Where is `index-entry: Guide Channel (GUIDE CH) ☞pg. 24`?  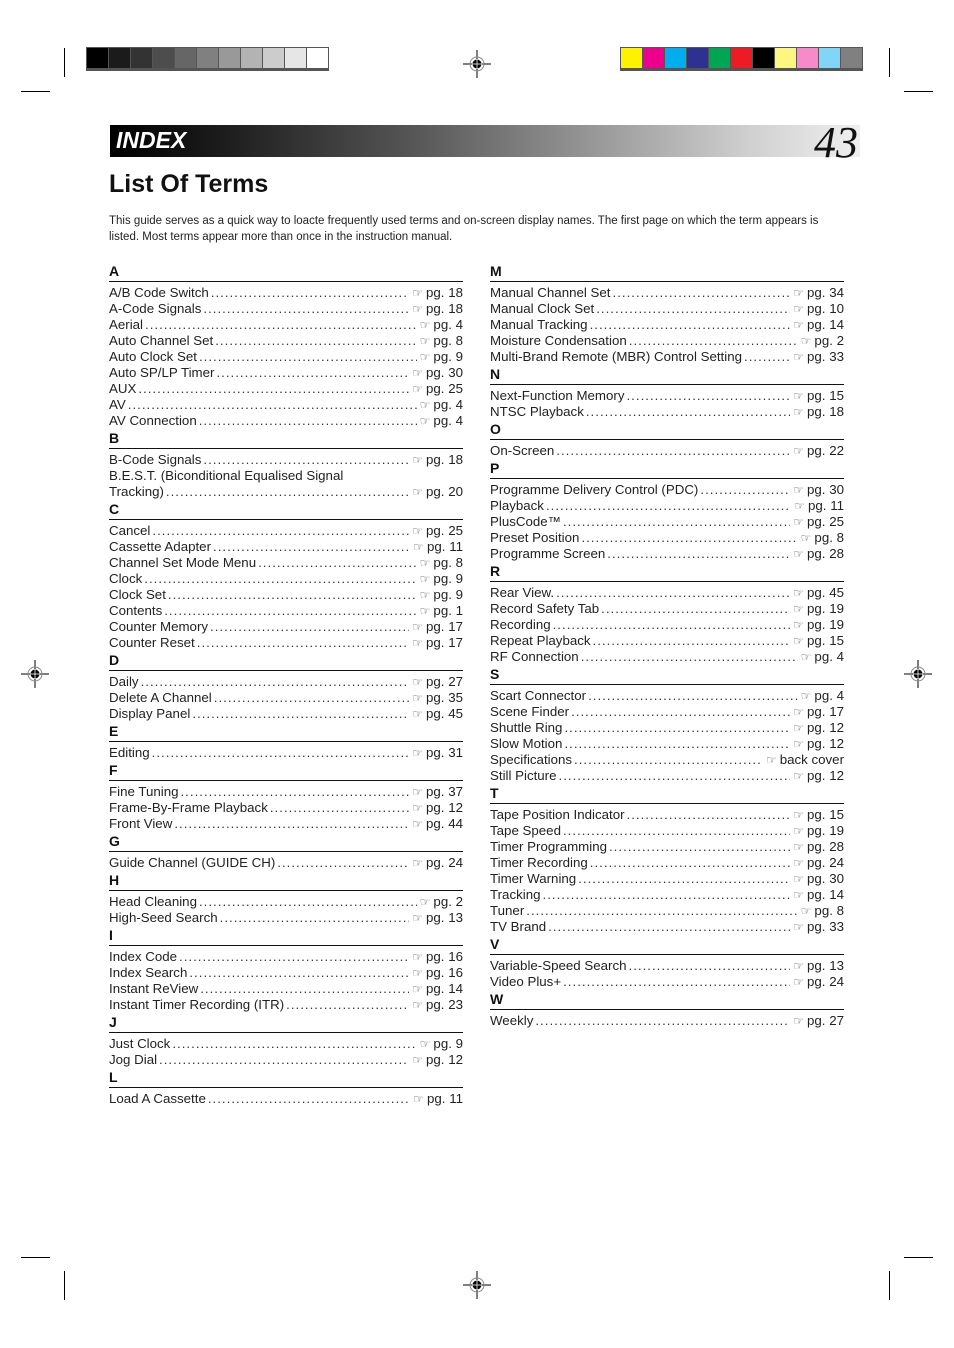
index-entry: Guide Channel (GUIDE CH) ☞pg. 24 is located at coordinates (286, 863).